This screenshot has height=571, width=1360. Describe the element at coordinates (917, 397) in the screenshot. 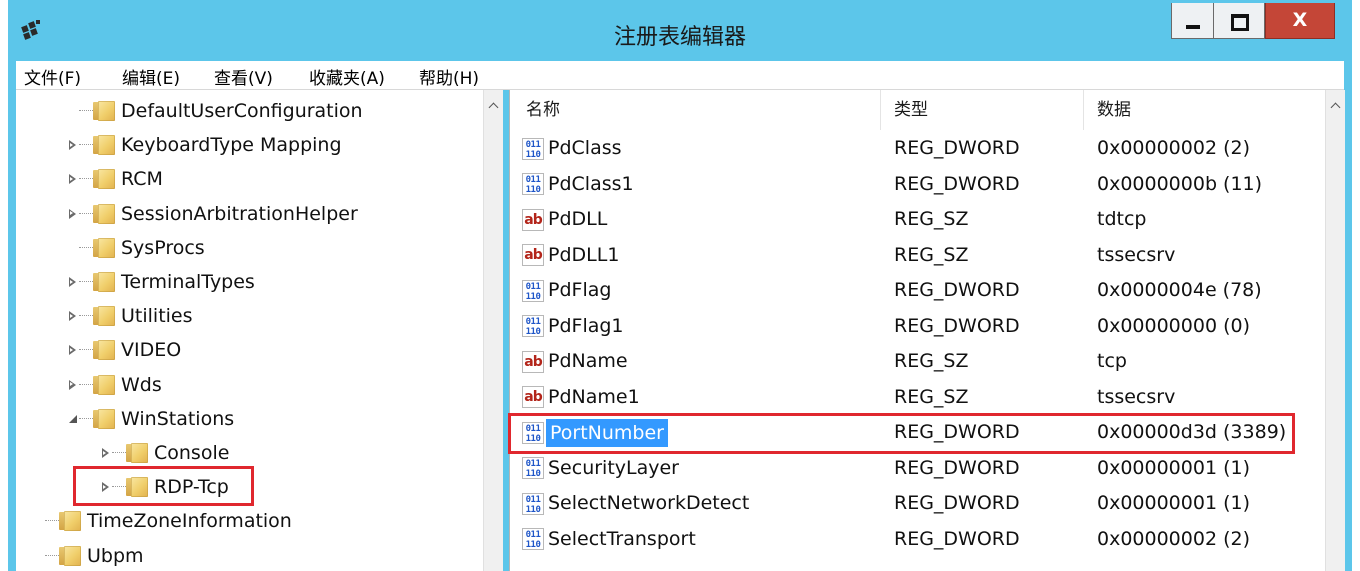

I see `value-row: ab PdName1 REG_SZ tssecsrv` at that location.